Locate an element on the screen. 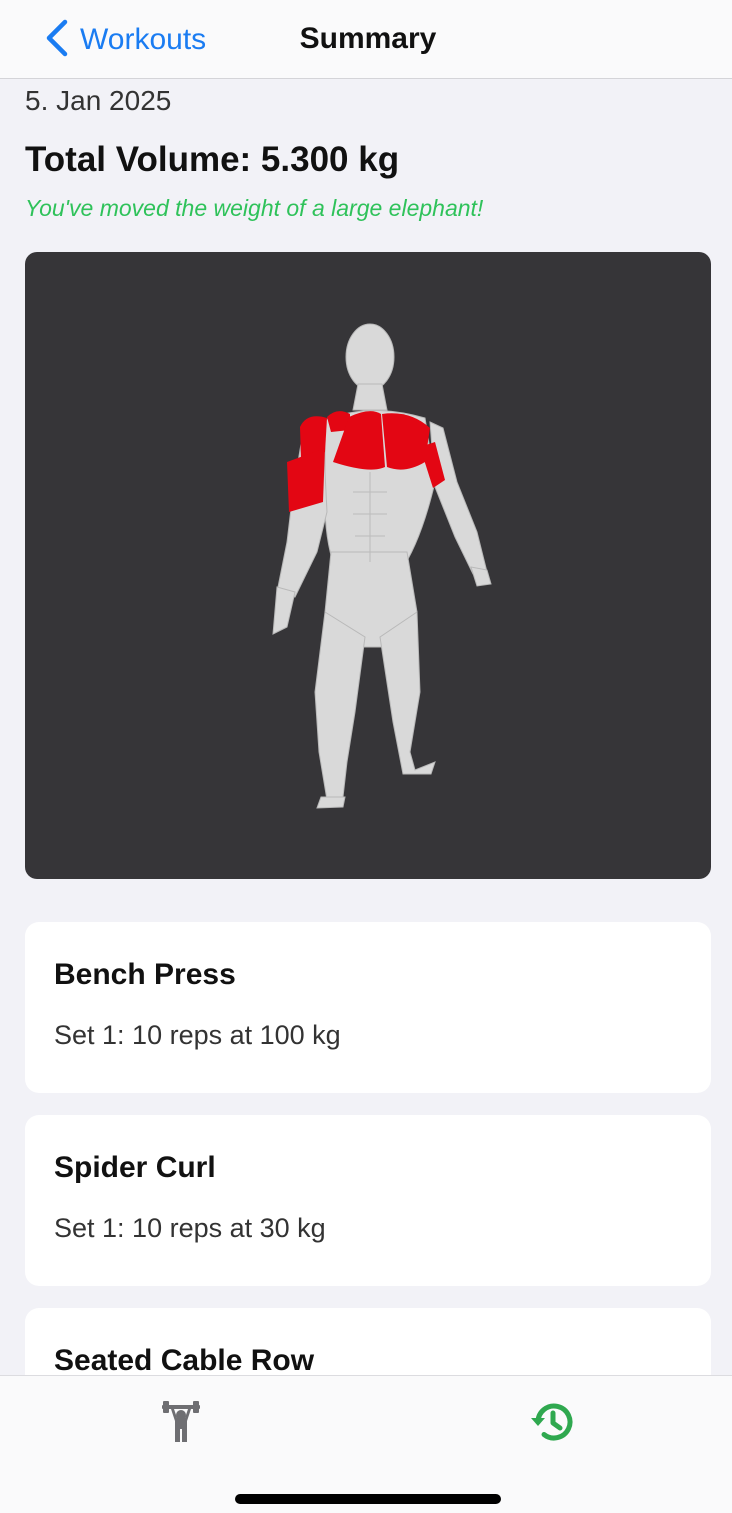 This screenshot has width=732, height=1513. exercise-set: Set 1: 10 reps at 30 kg is located at coordinates (190, 1228).